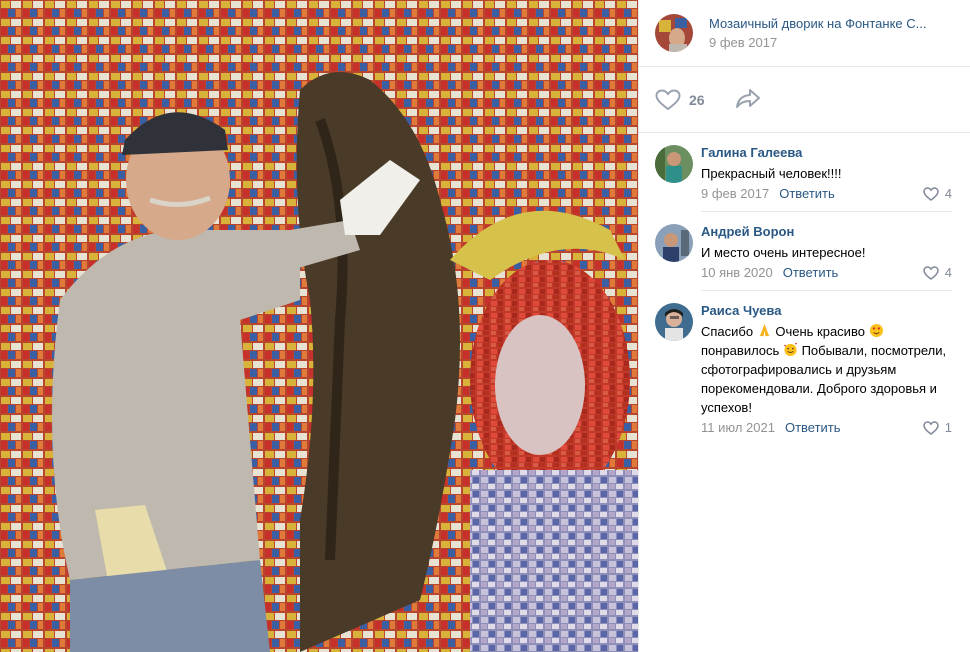 The height and width of the screenshot is (652, 970). I want to click on comment-text-part: Спасибо, so click(727, 331).